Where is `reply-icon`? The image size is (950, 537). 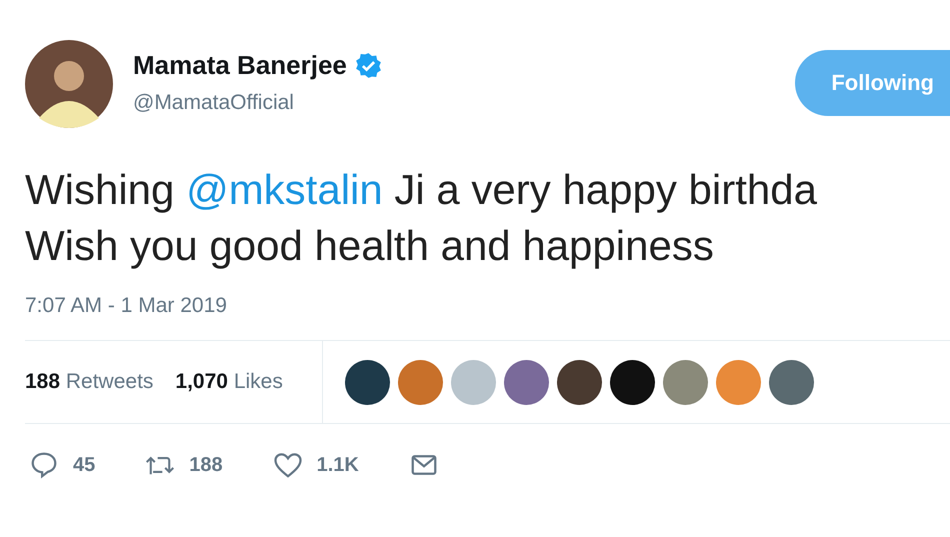
reply-icon is located at coordinates (44, 465).